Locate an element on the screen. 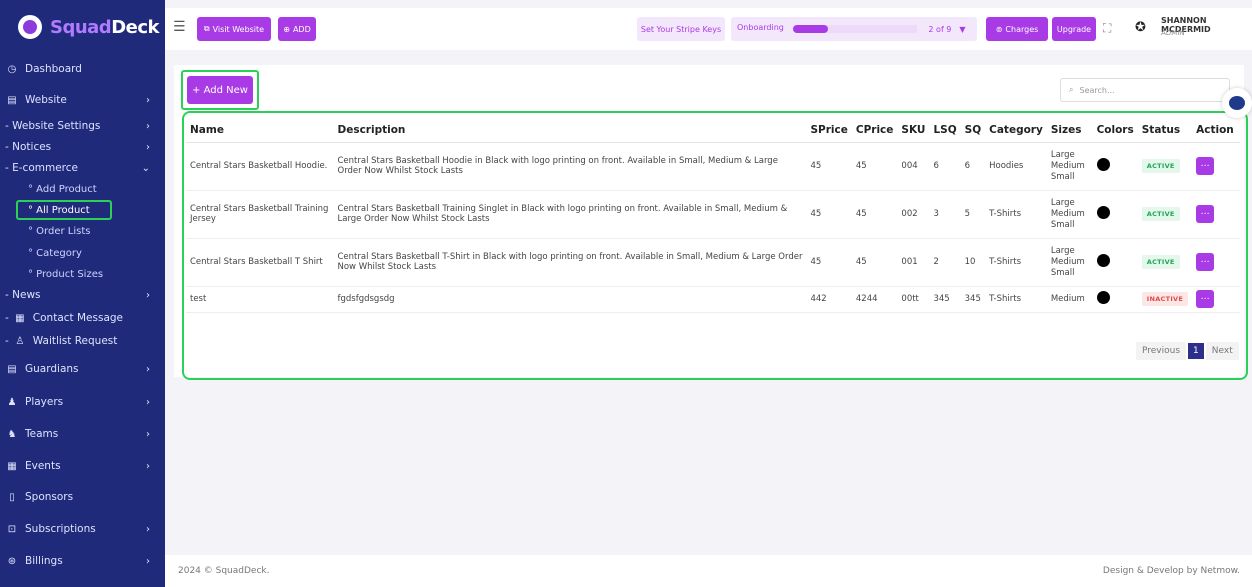  sidebar-item-product-sizes: ° Product Sizes is located at coordinates (82, 274).